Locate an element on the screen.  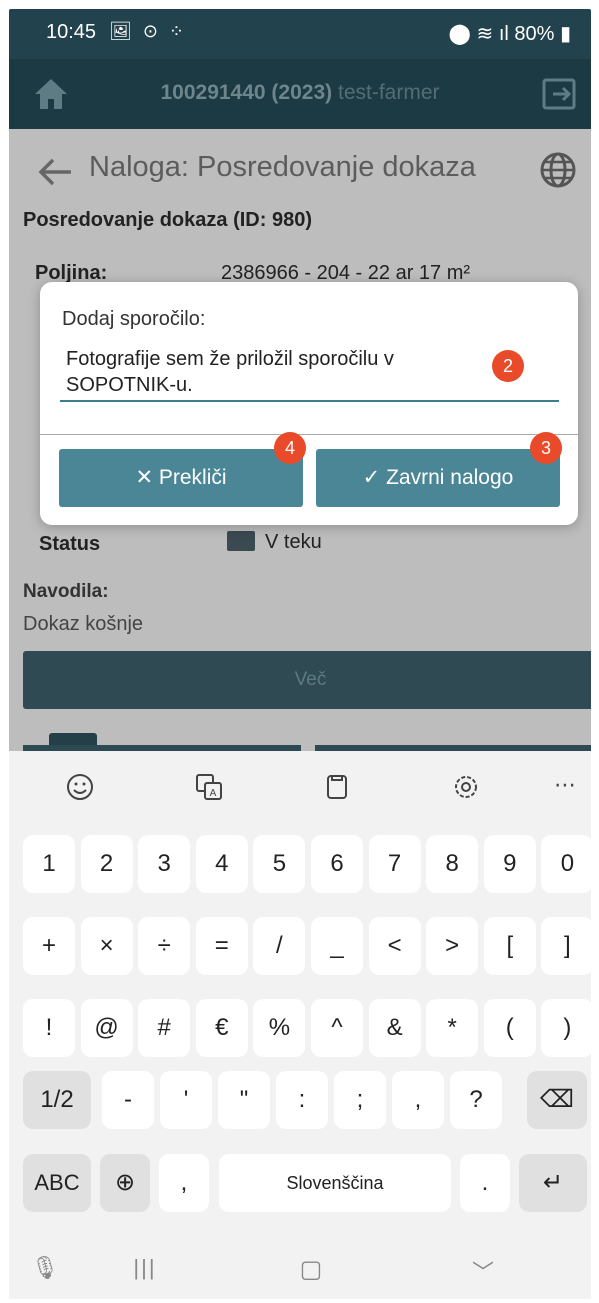
status-bar: 10:45 🖼 ⊙ ⁘ ⬤ ≋ ıl 80% ▮ is located at coordinates (300, 34).